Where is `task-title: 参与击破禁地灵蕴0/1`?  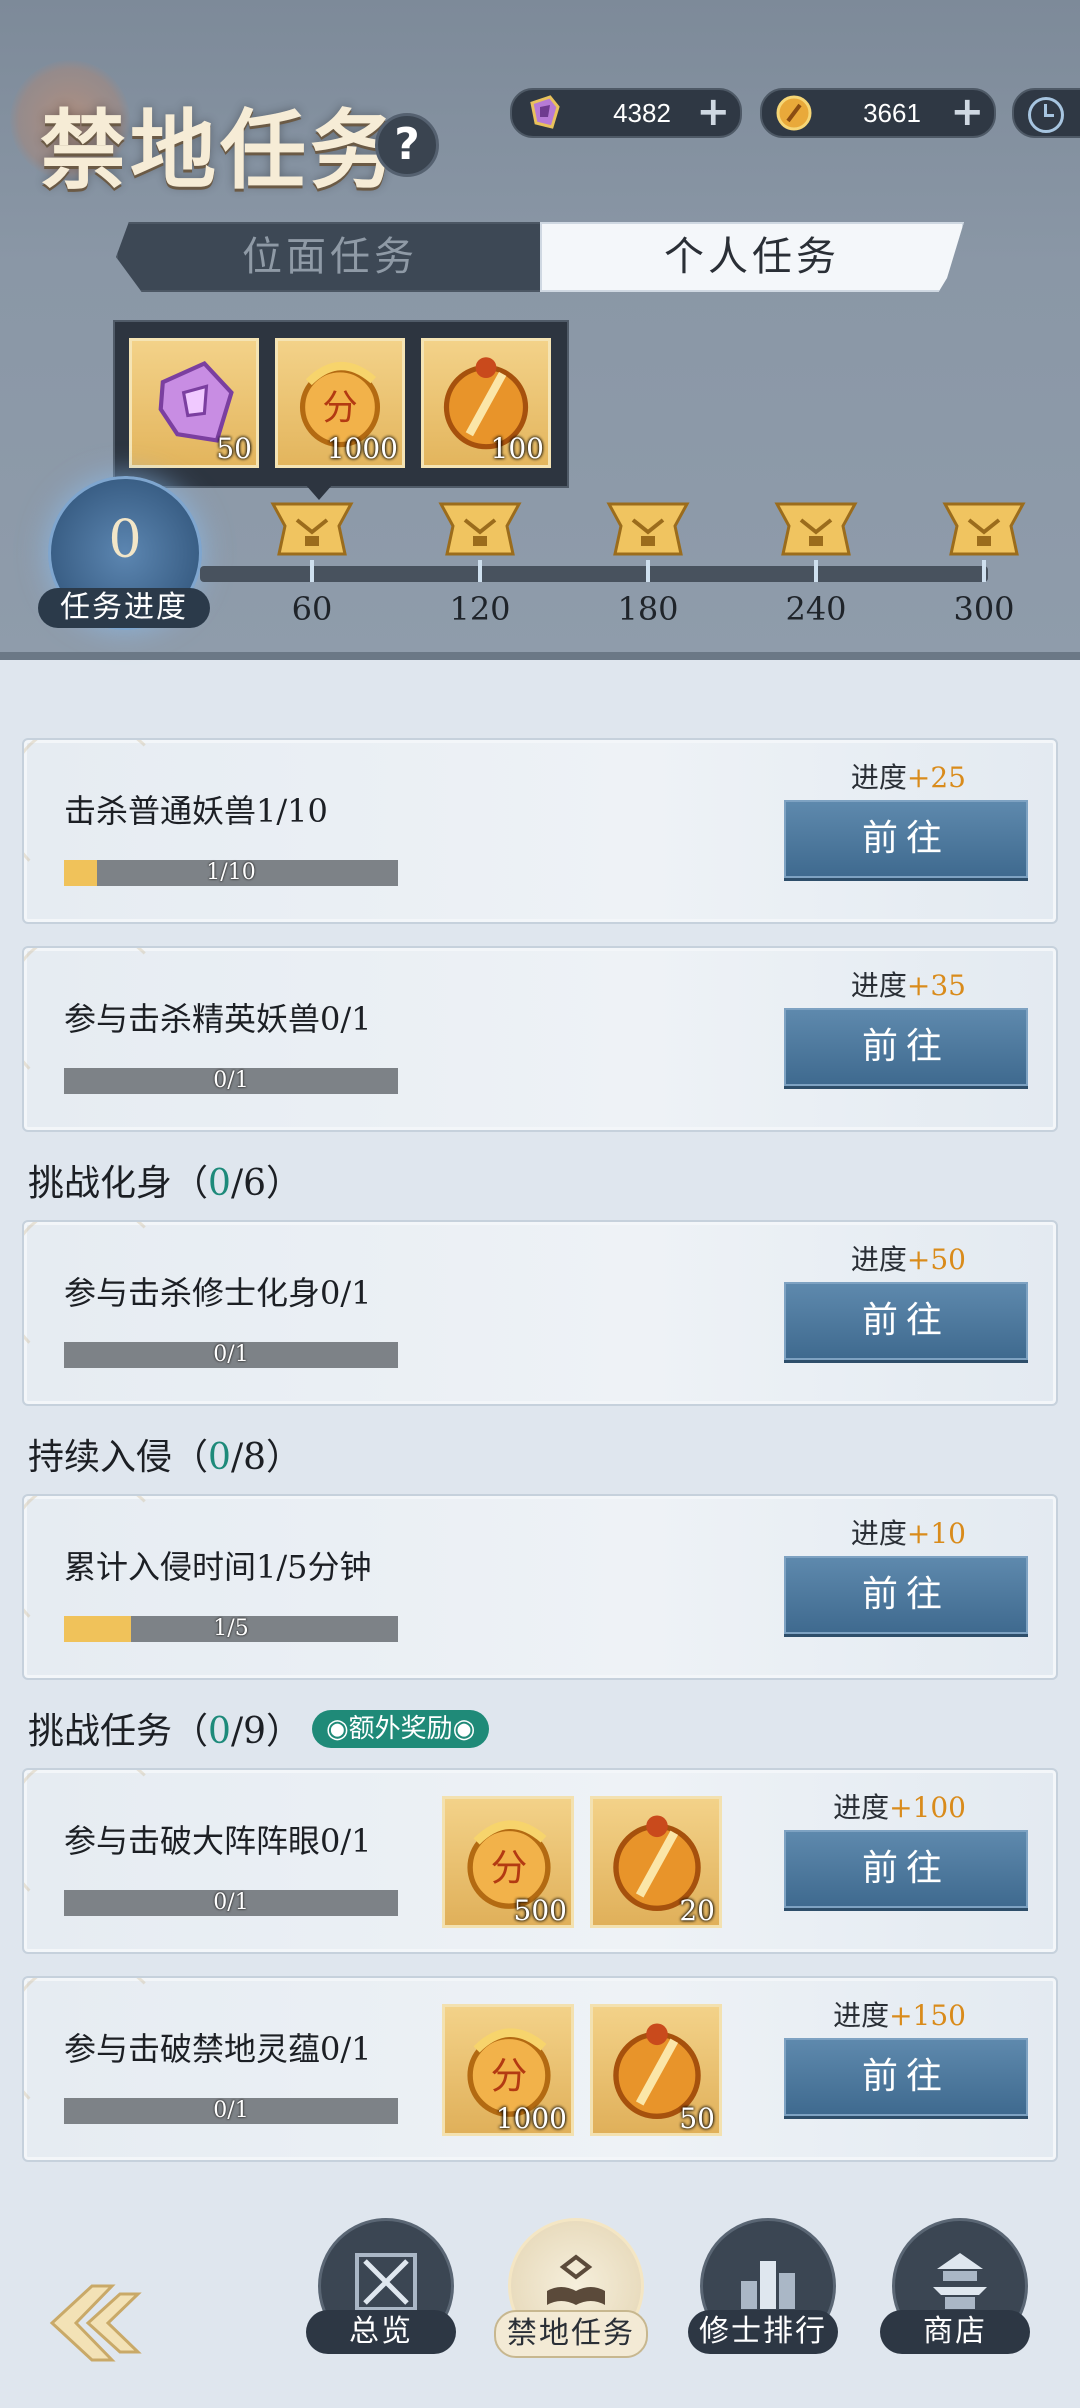 task-title: 参与击破禁地灵蕴0/1 is located at coordinates (218, 2049).